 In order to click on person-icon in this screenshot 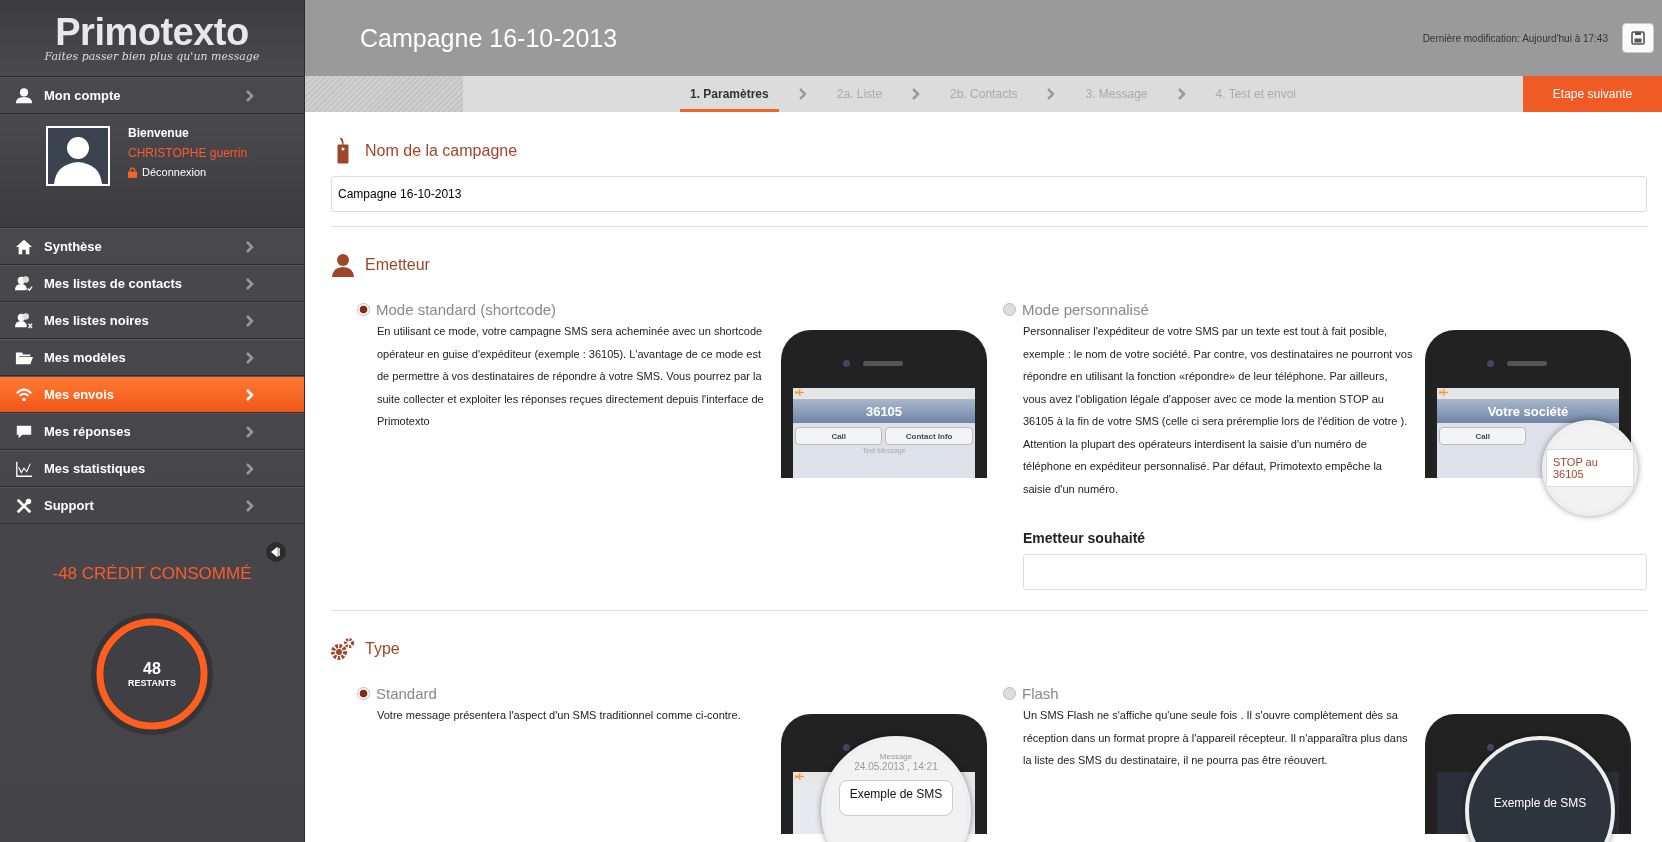, I will do `click(343, 265)`.